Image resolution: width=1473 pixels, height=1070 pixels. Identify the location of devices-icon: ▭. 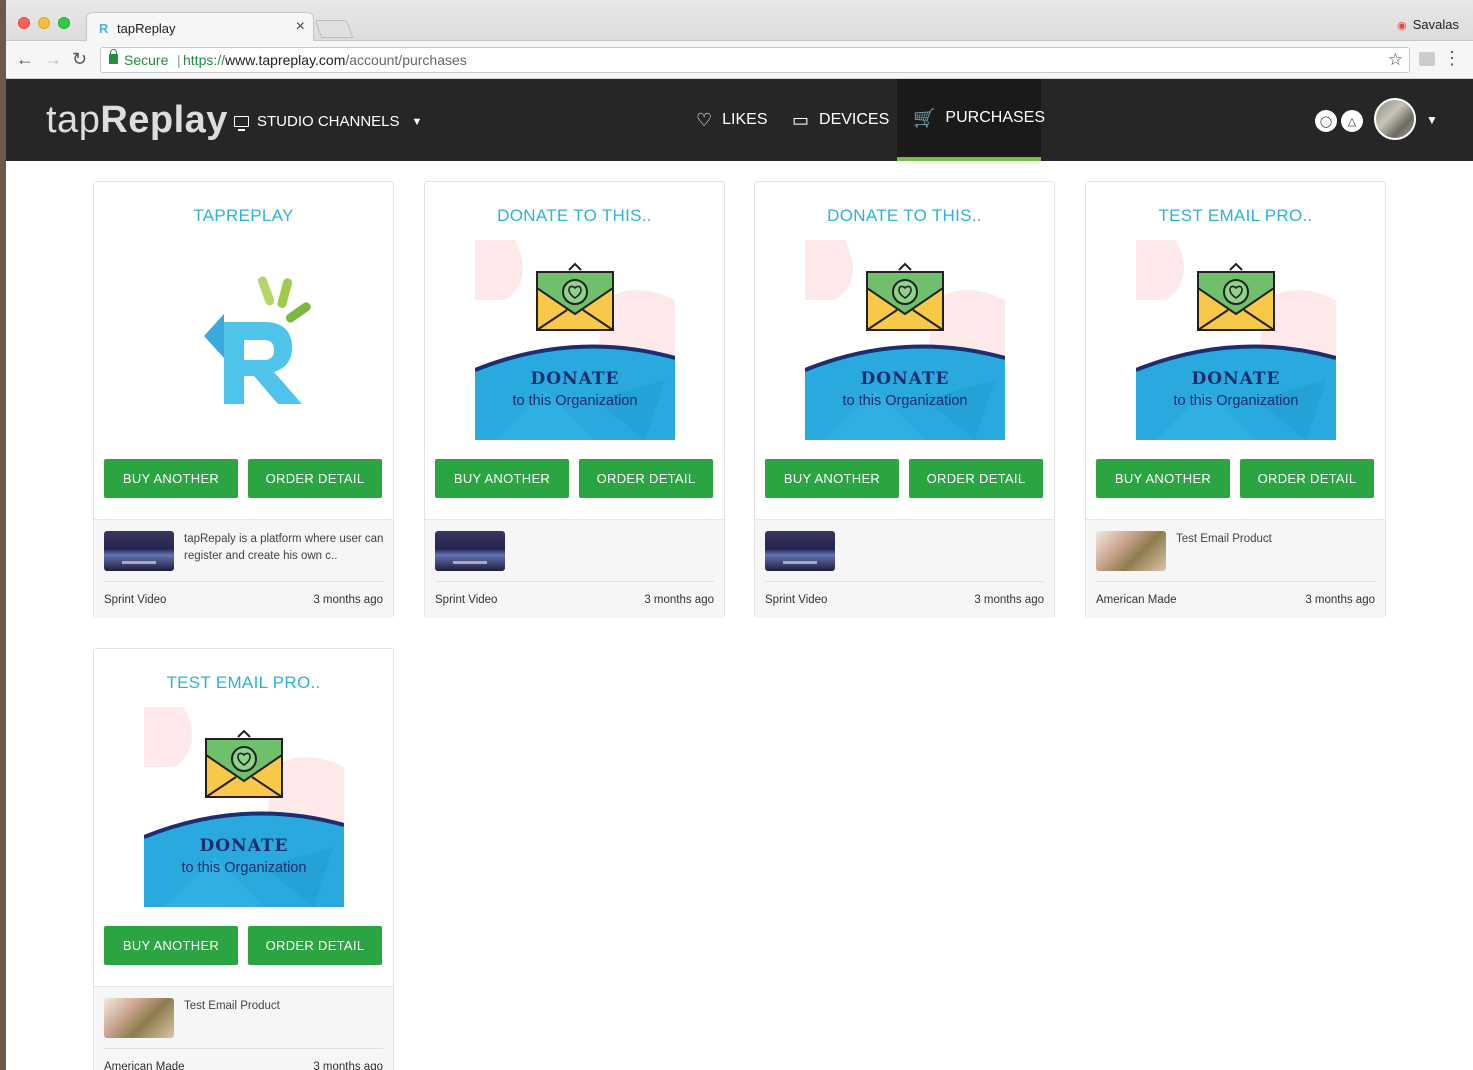
(801, 119).